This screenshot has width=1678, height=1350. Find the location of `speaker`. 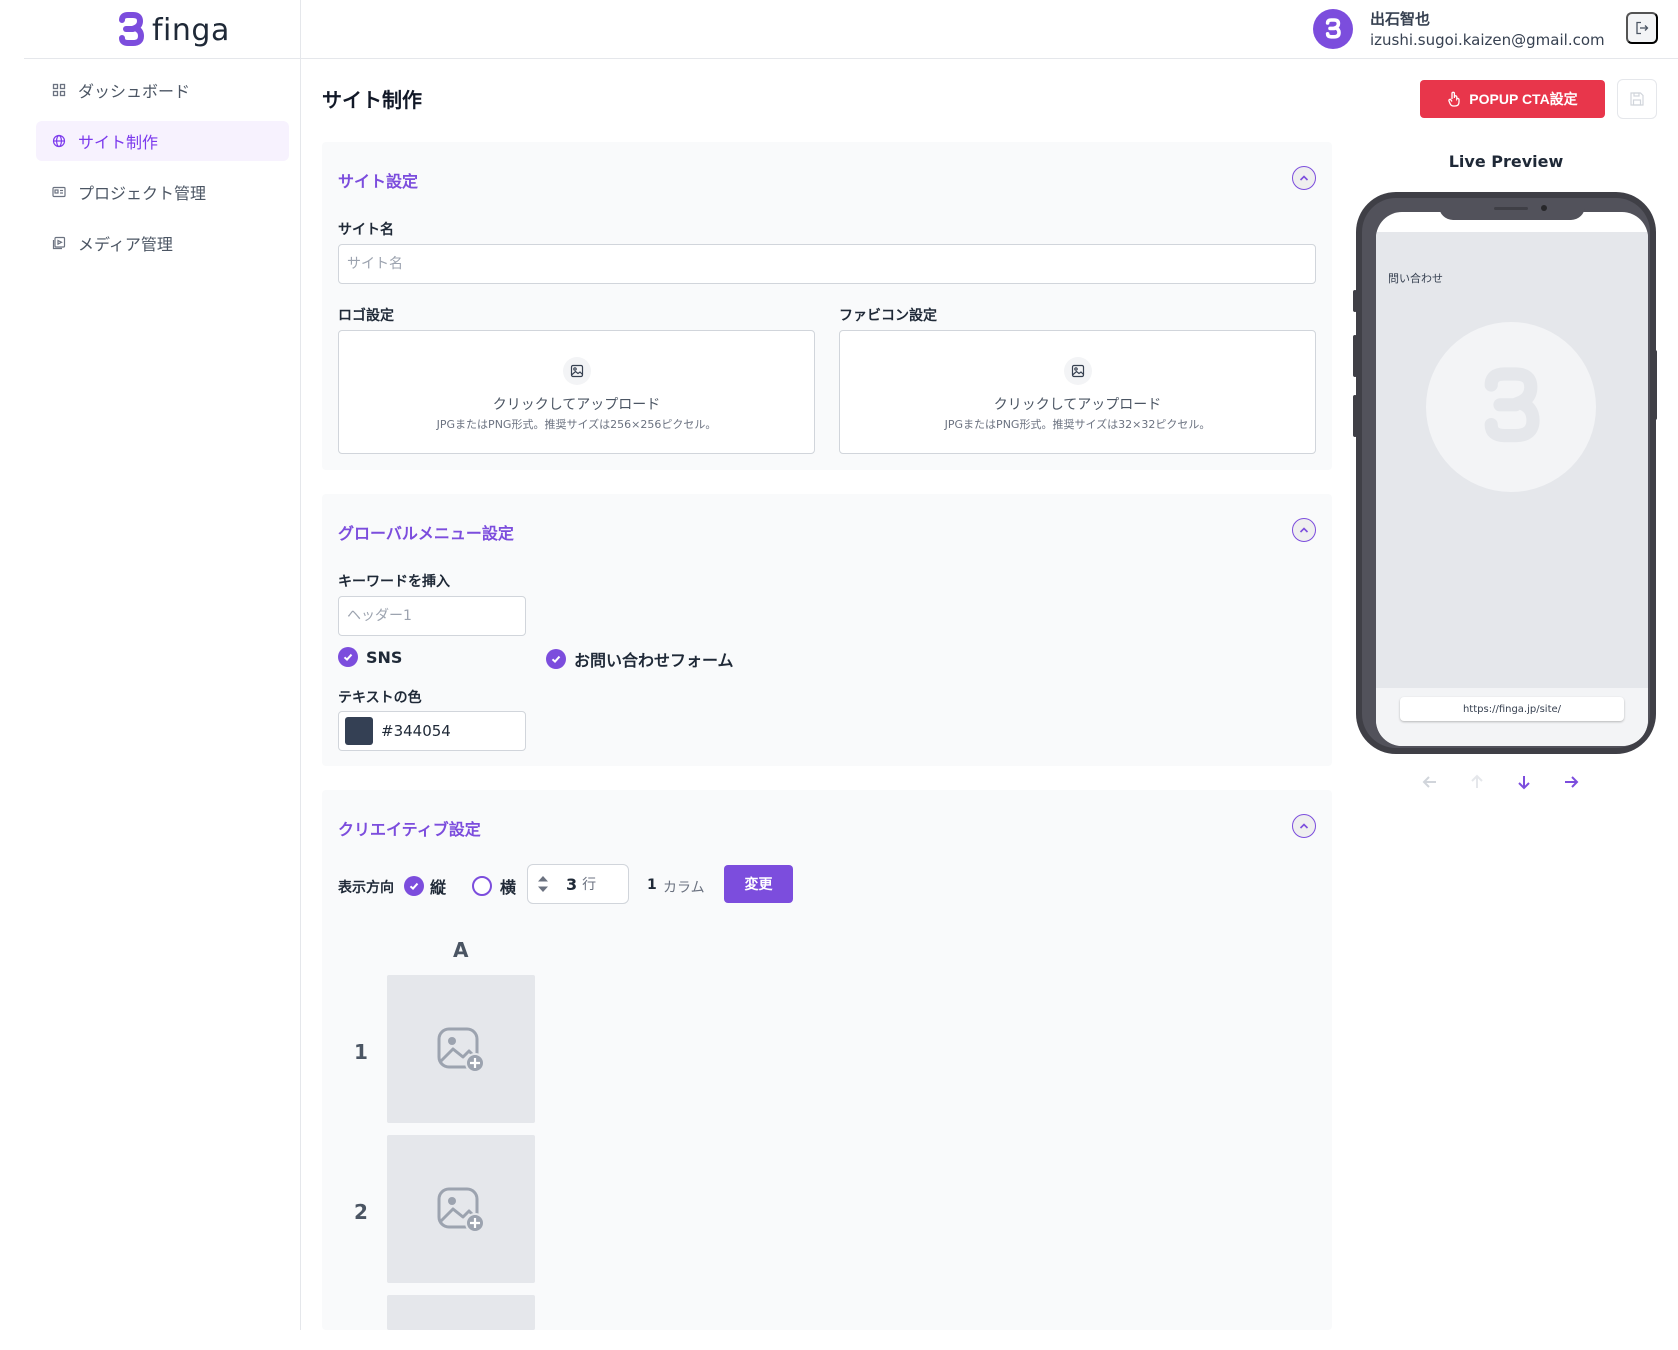

speaker is located at coordinates (1511, 208).